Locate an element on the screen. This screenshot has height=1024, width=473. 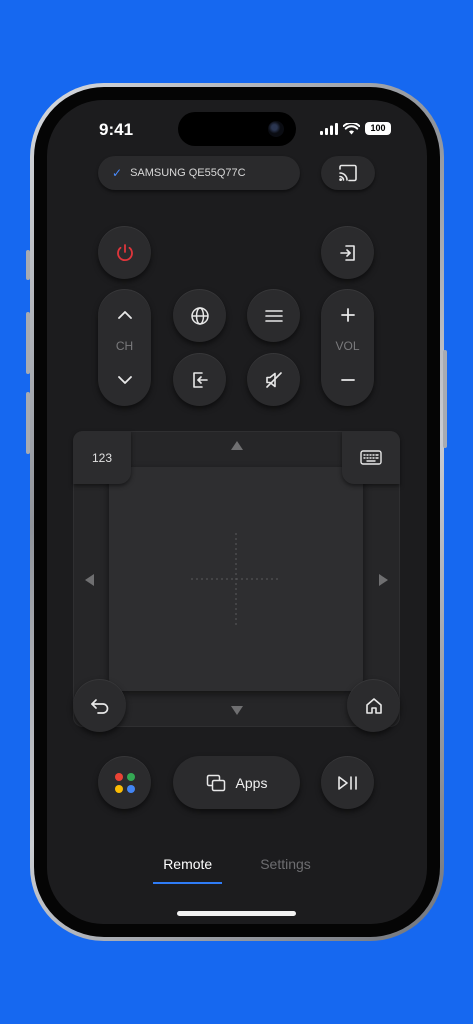
triangle-up-icon is located at coordinates (237, 445).